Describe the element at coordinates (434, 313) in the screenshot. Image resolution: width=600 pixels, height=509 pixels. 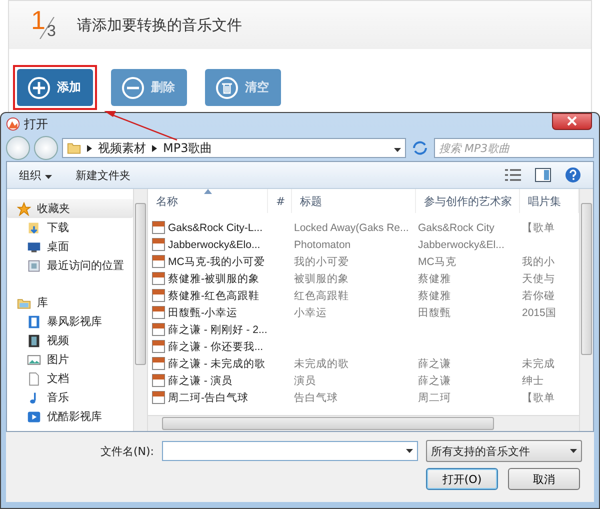
I see `artist-cell-text: 田馥甄` at that location.